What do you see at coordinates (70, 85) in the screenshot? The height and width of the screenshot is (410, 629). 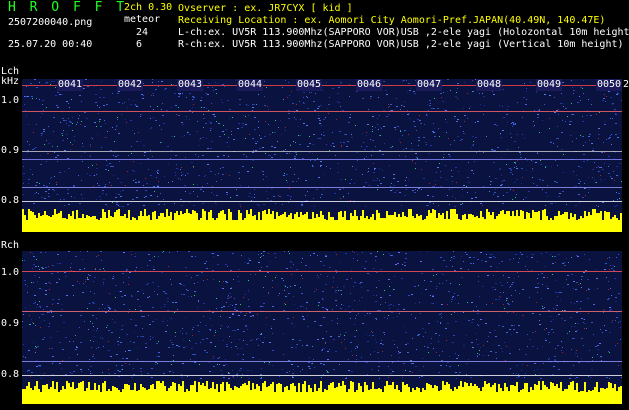 I see `time-marker: 0041` at bounding box center [70, 85].